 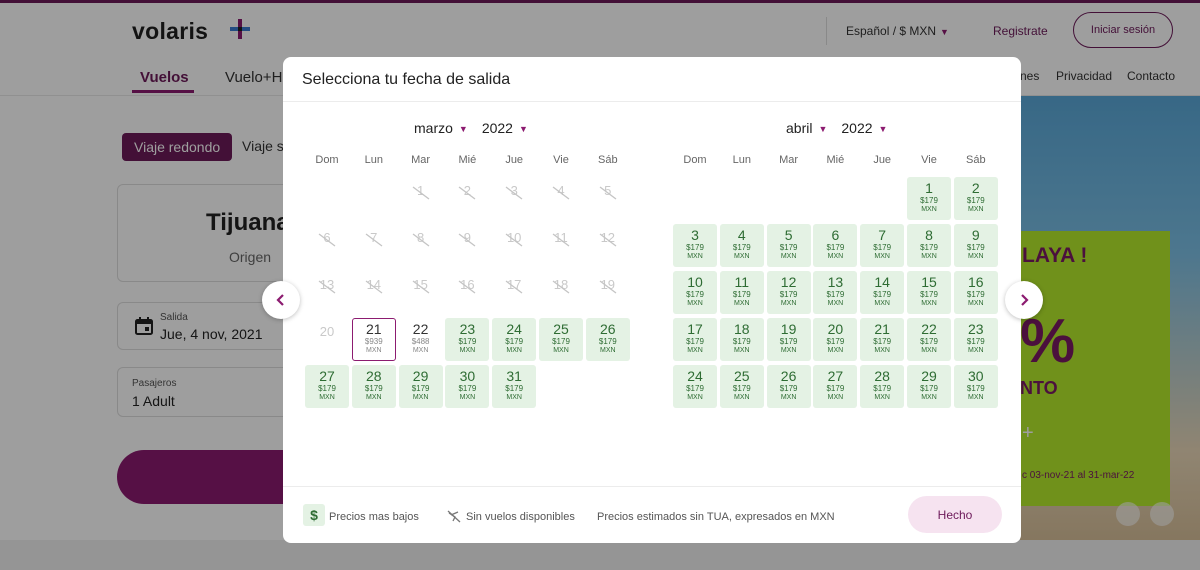 I want to click on calendar-day: 10 $179 MXN, so click(x=695, y=292).